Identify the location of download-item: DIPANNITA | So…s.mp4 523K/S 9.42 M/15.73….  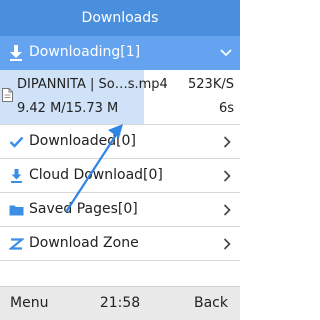
(120, 97).